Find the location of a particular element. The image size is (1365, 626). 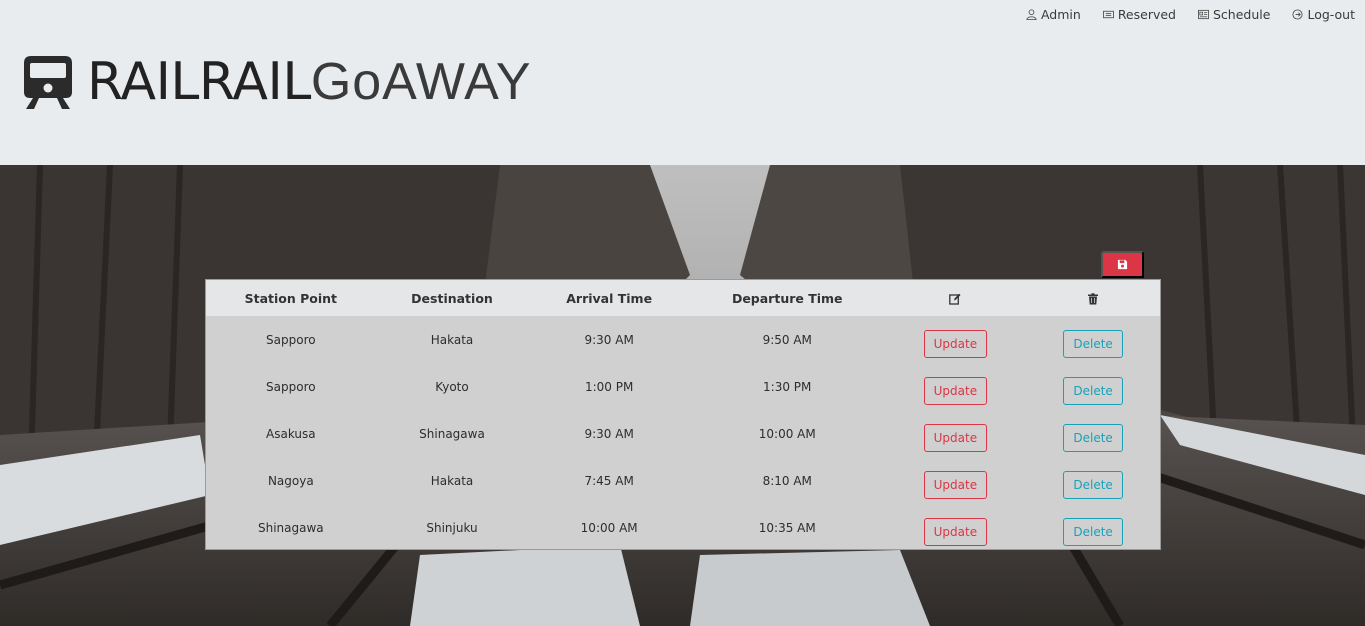

header-delete is located at coordinates (1093, 298).